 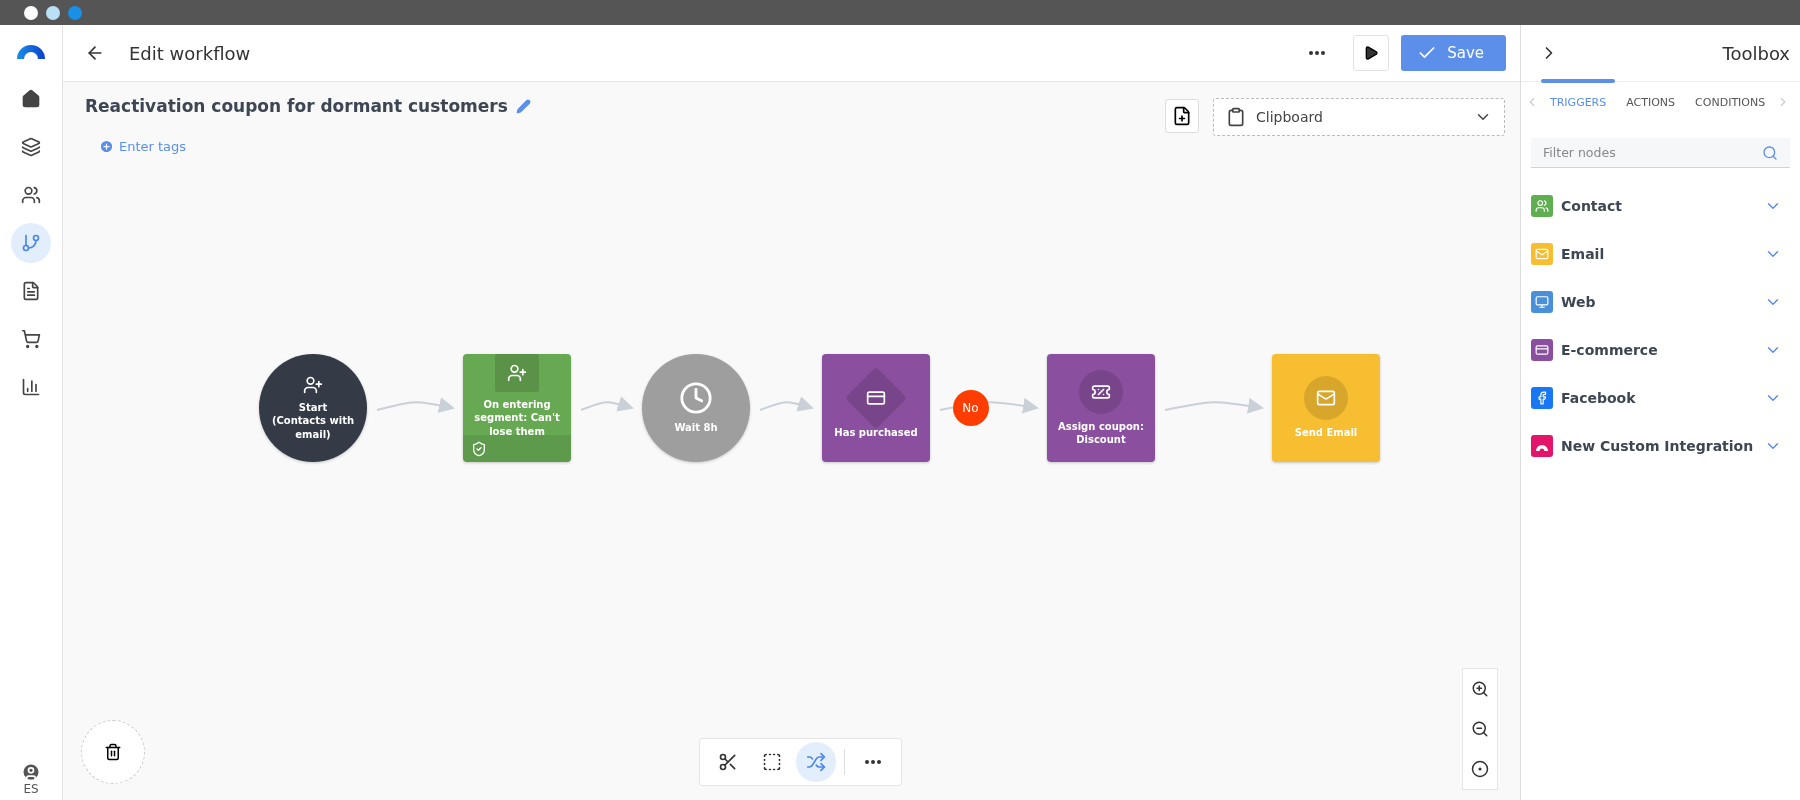 I want to click on zoom-out-icon, so click(x=1480, y=729).